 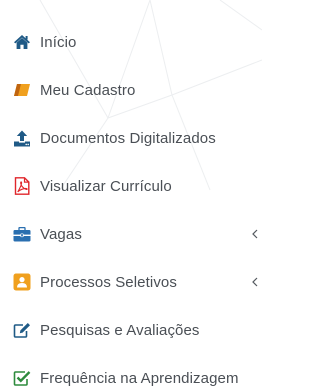 I want to click on menu-item-inicio: Início, so click(x=131, y=42).